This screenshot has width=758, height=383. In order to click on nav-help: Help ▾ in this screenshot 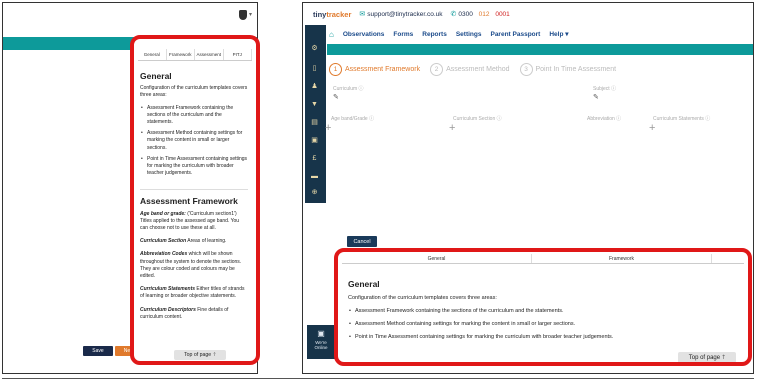, I will do `click(558, 34)`.